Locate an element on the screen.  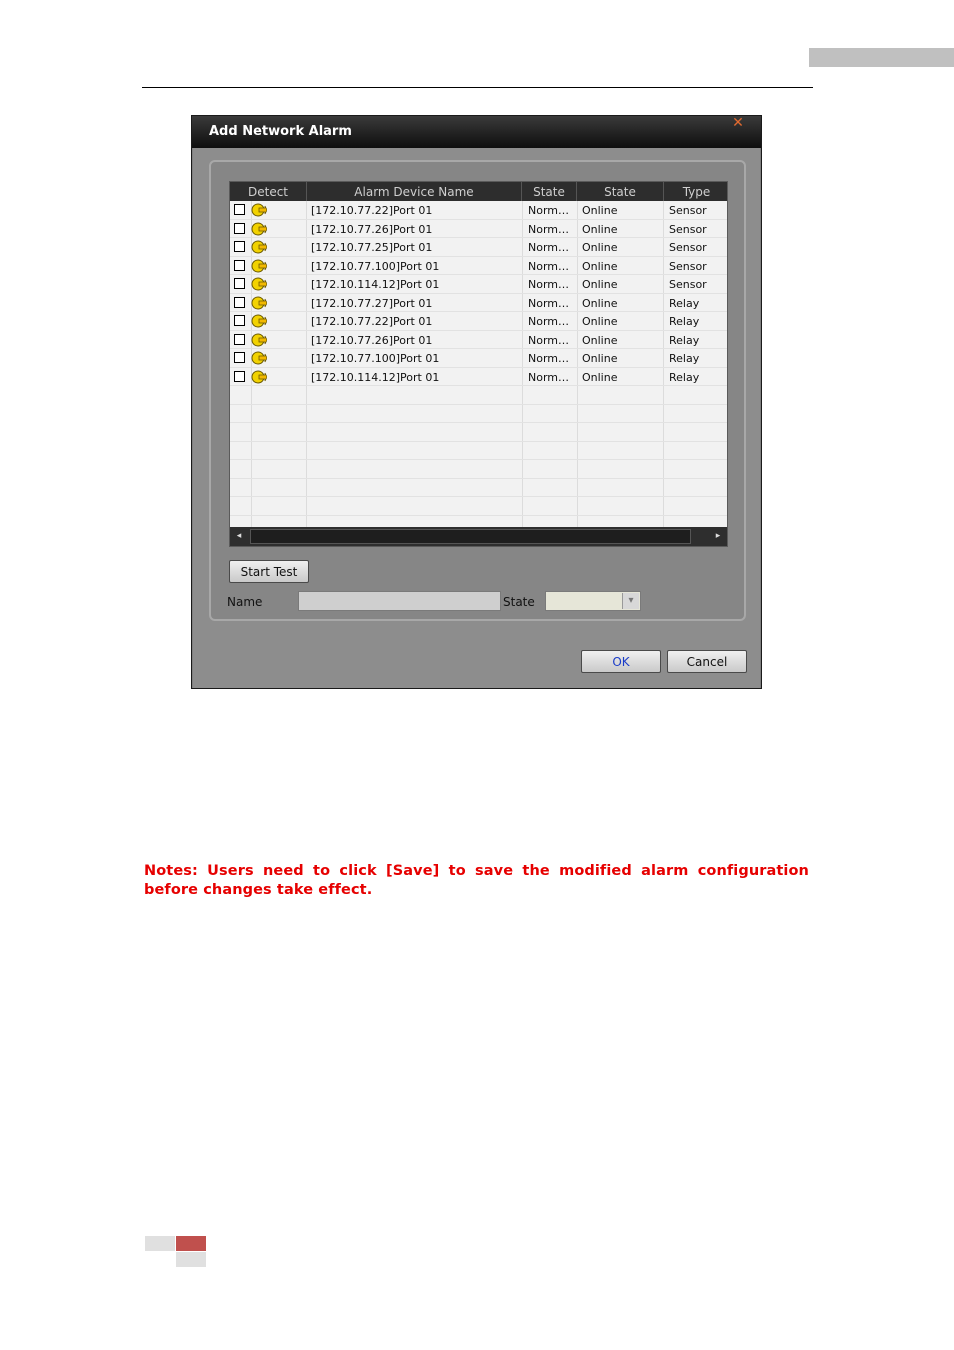
column-header-state: State is located at coordinates (549, 191).